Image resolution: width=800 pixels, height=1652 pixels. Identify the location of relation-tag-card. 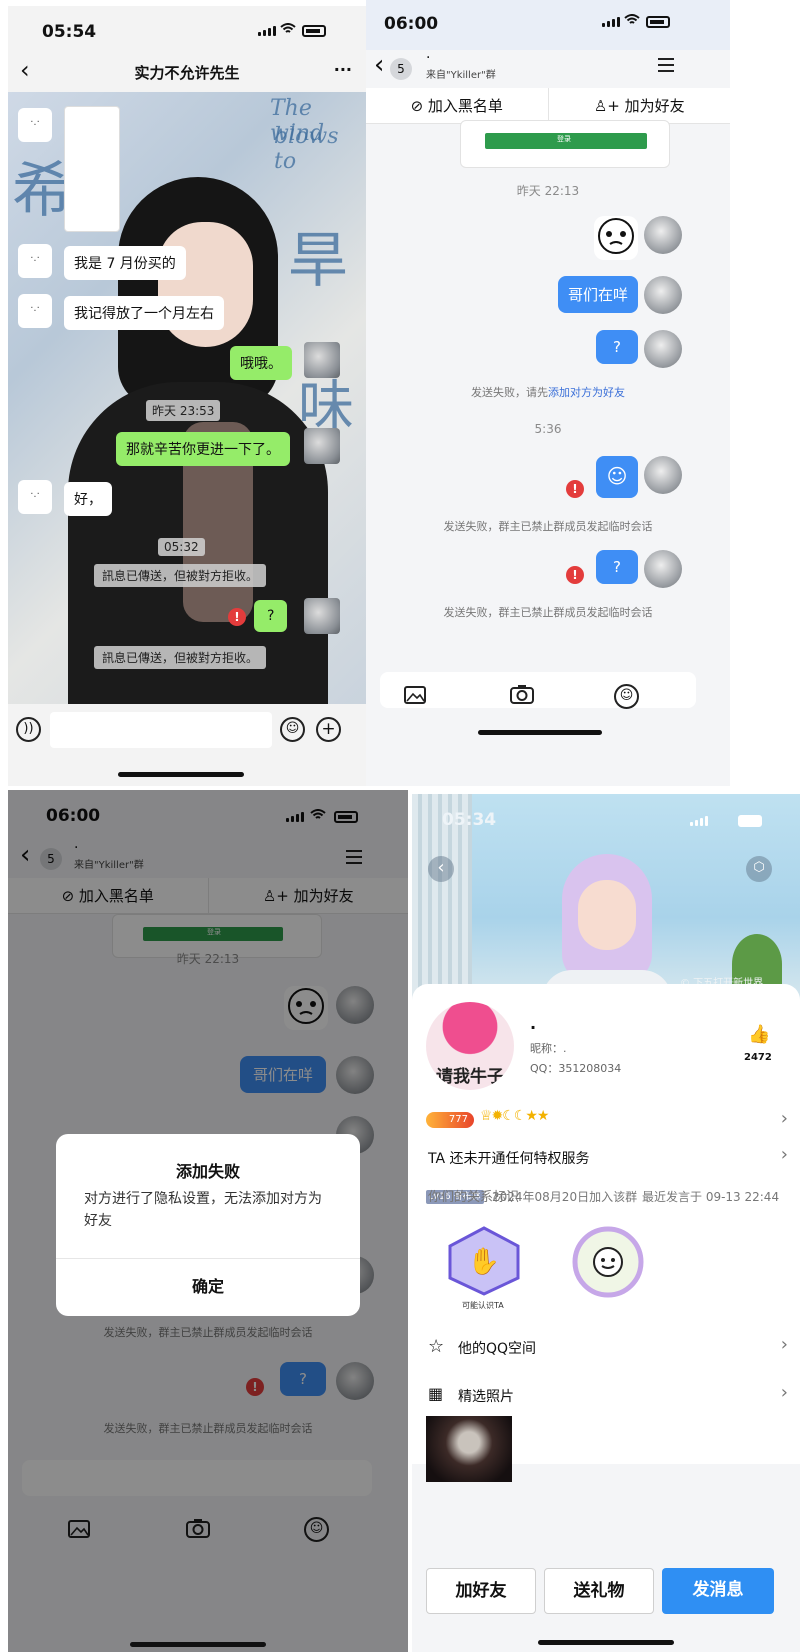
(608, 1264).